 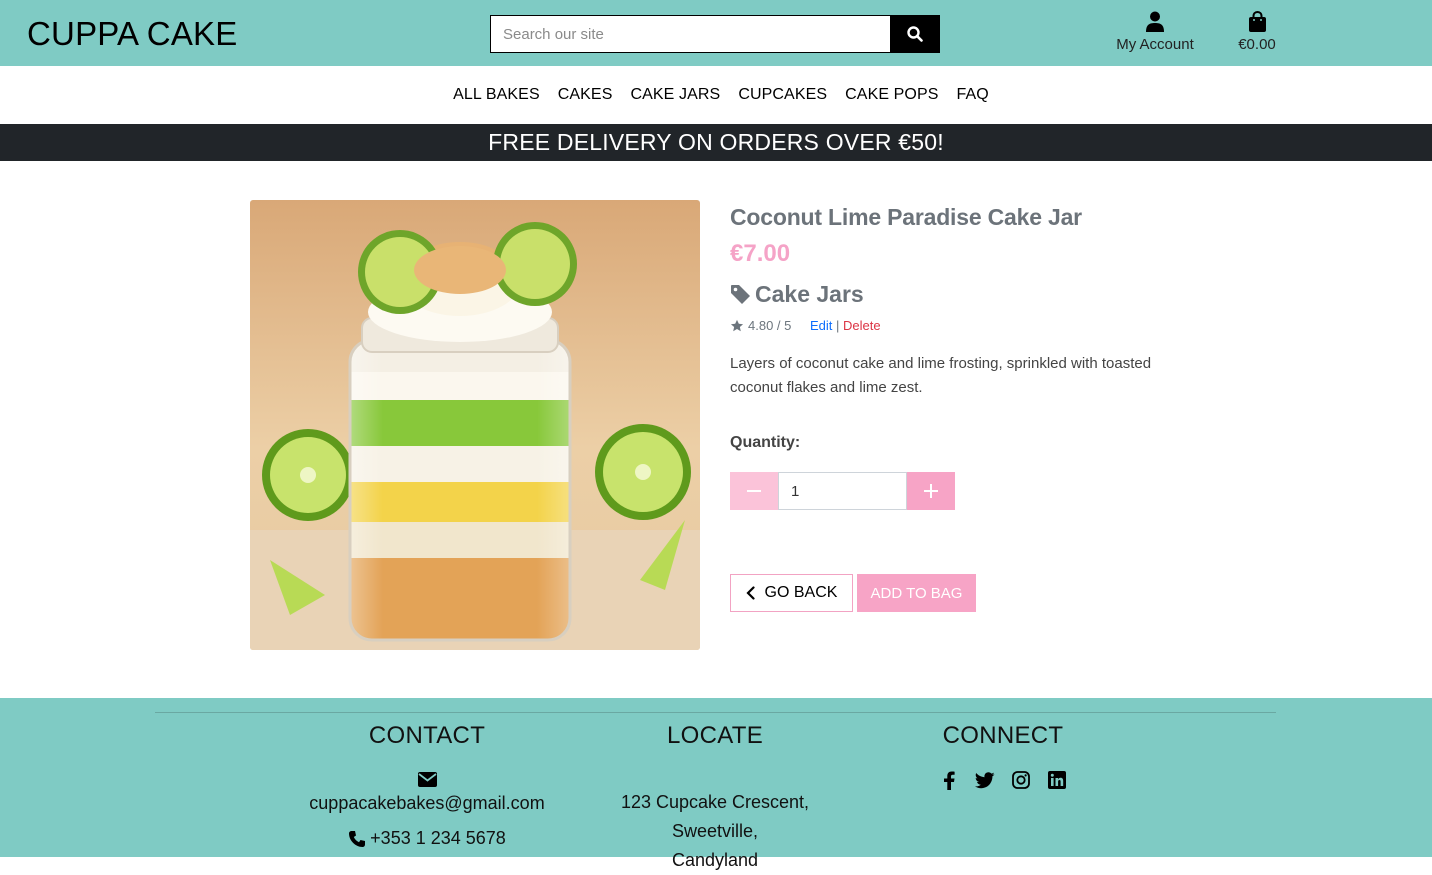 What do you see at coordinates (675, 95) in the screenshot?
I see `nav-item-cake-jars: CAKE JARS` at bounding box center [675, 95].